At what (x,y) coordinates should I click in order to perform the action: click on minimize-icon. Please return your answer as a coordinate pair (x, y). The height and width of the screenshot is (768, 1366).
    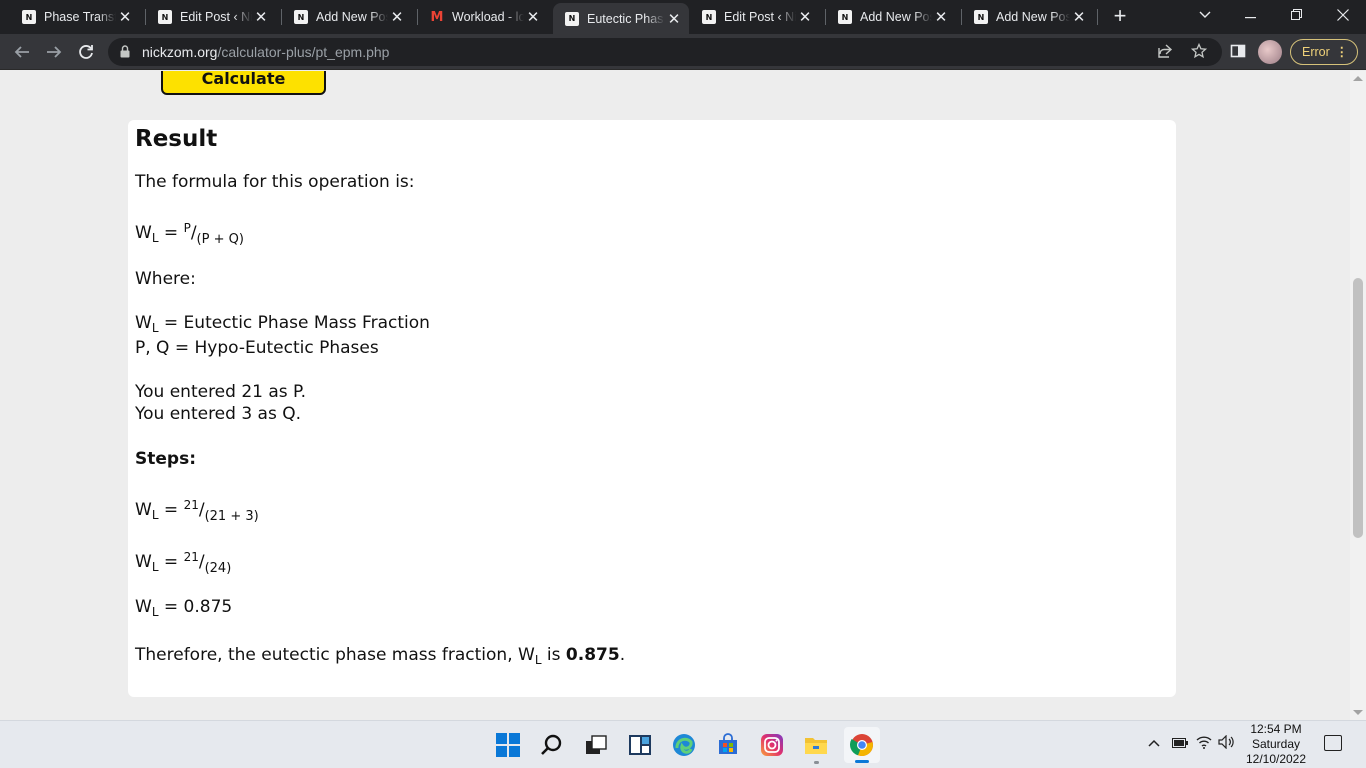
    Looking at the image, I should click on (1250, 18).